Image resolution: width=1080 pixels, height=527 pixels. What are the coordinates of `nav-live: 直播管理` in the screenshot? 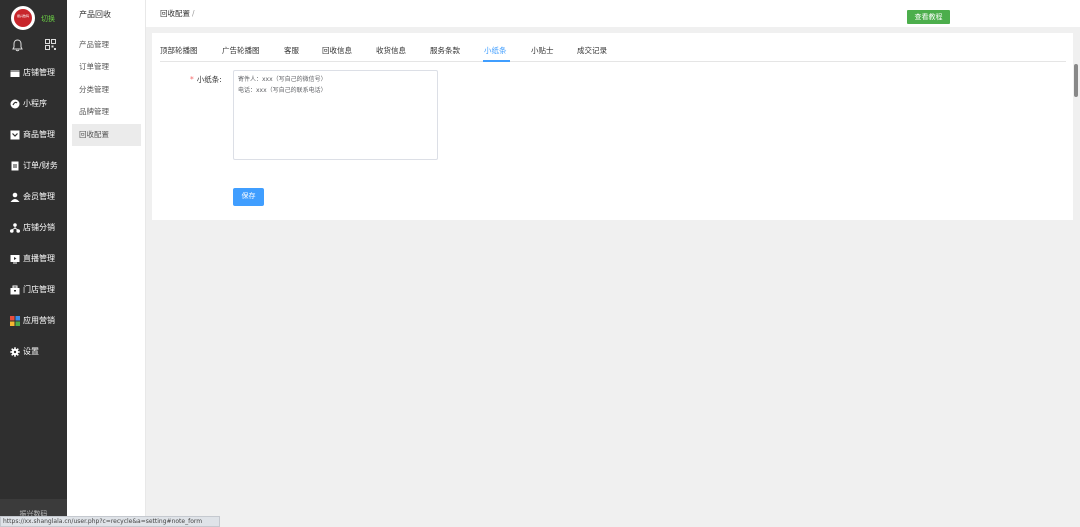 It's located at (33, 258).